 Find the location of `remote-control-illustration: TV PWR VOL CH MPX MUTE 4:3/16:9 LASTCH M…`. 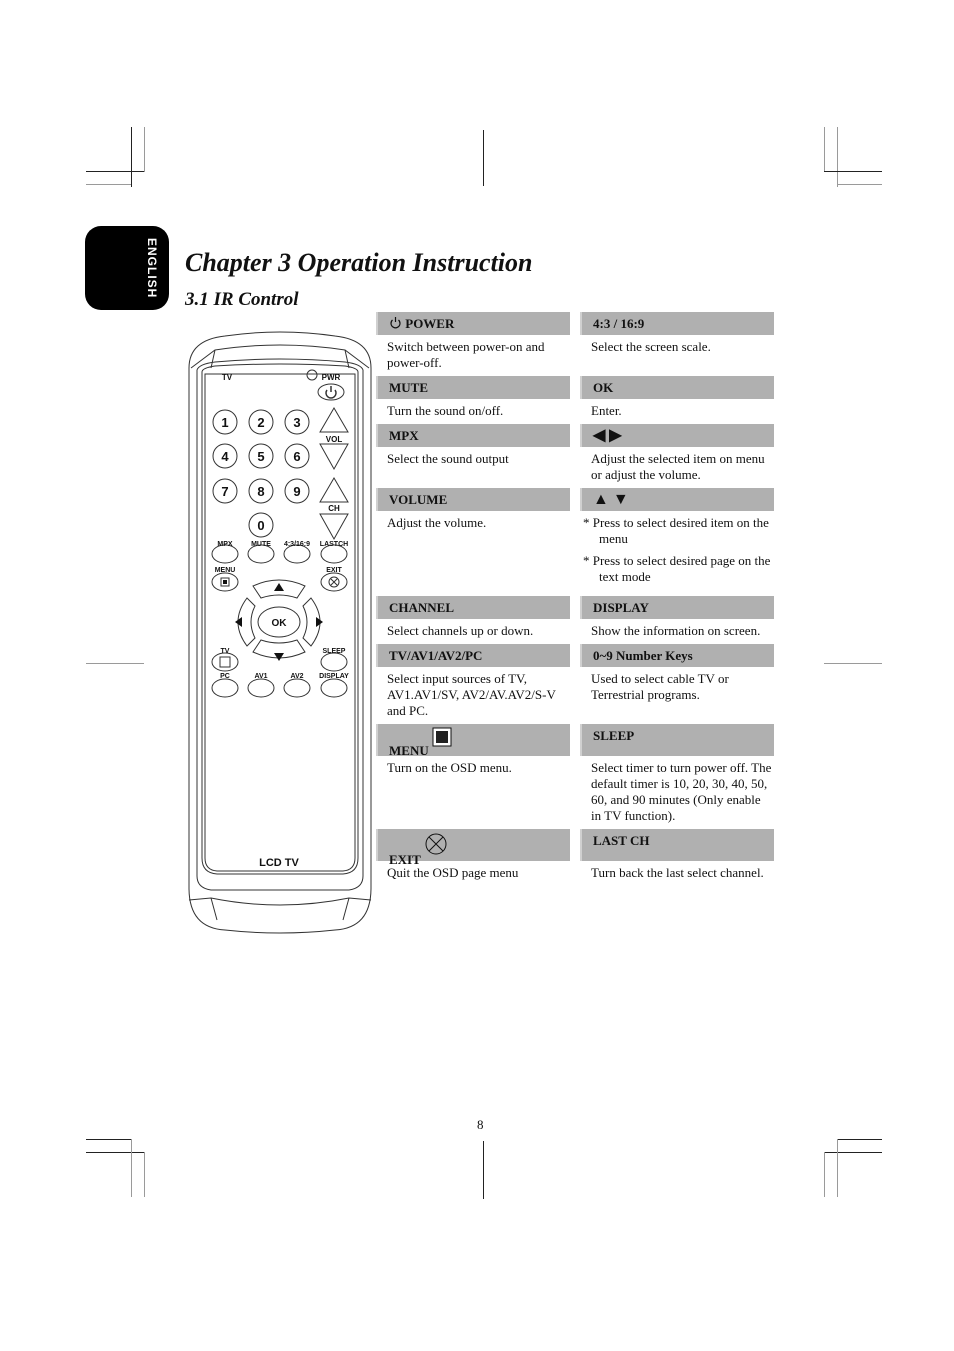

remote-control-illustration: TV PWR VOL CH MPX MUTE 4:3/16:9 LASTCH M… is located at coordinates (280, 632).